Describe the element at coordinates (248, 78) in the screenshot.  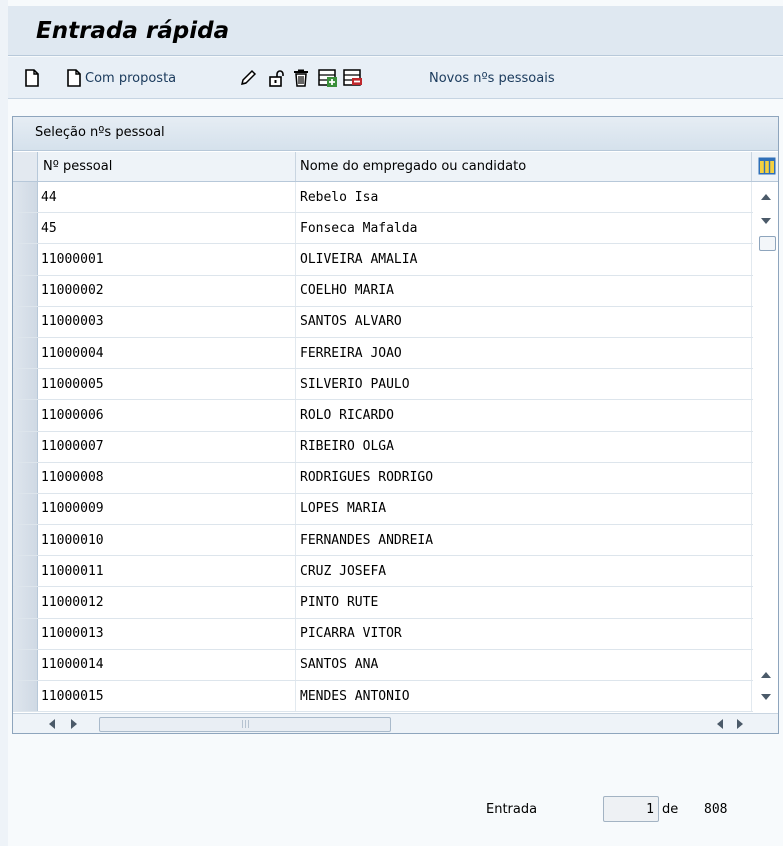
I see `edit-button` at that location.